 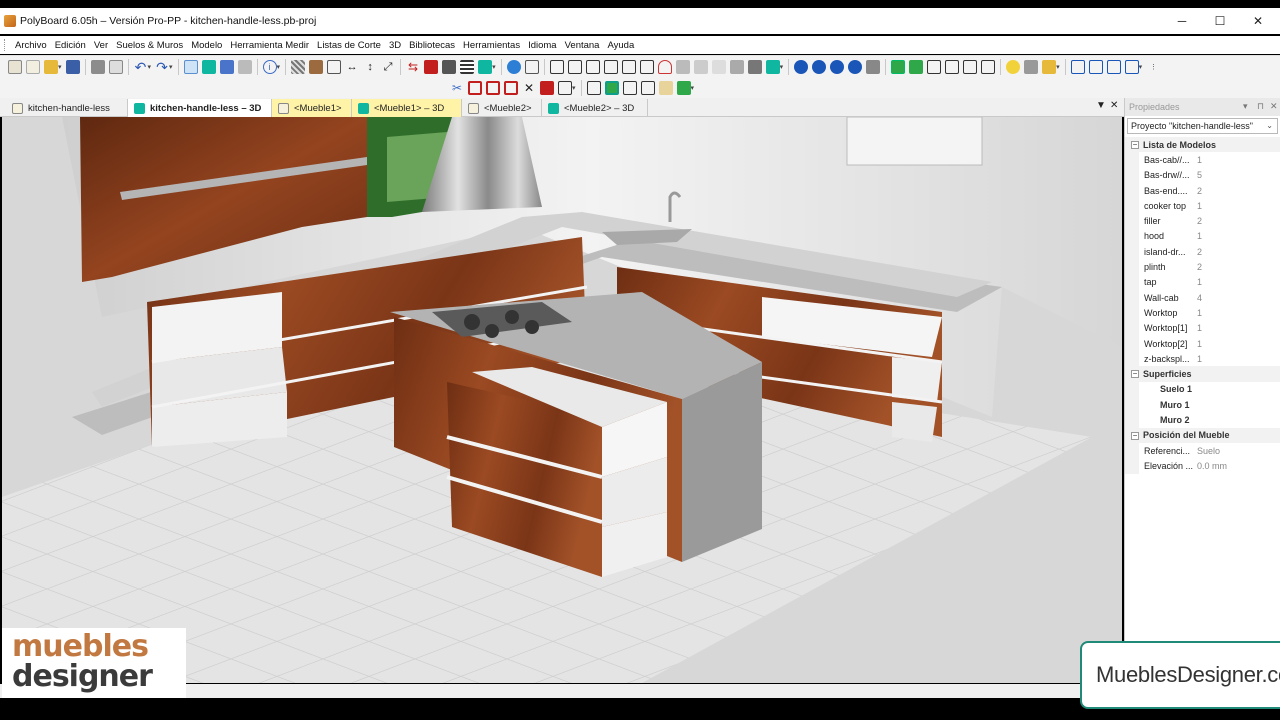 I want to click on section-superficies: Superficies −, so click(x=1202, y=374).